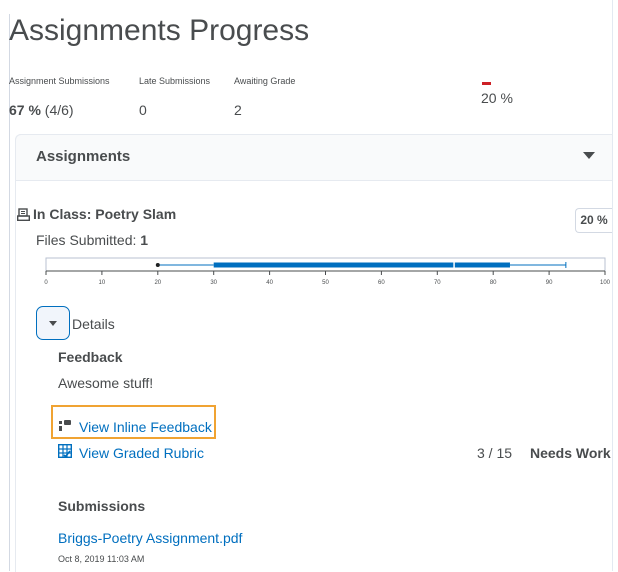  I want to click on chevron-down-icon, so click(53, 323).